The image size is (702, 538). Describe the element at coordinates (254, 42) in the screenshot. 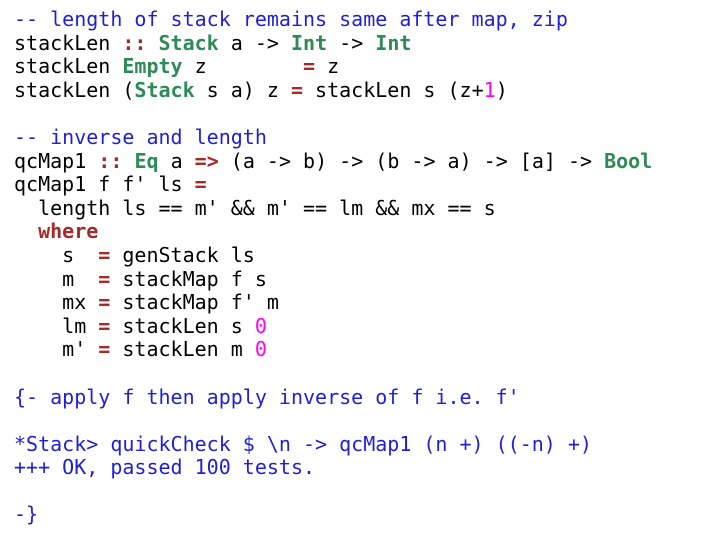

I see `code-token-plain: a ->` at that location.